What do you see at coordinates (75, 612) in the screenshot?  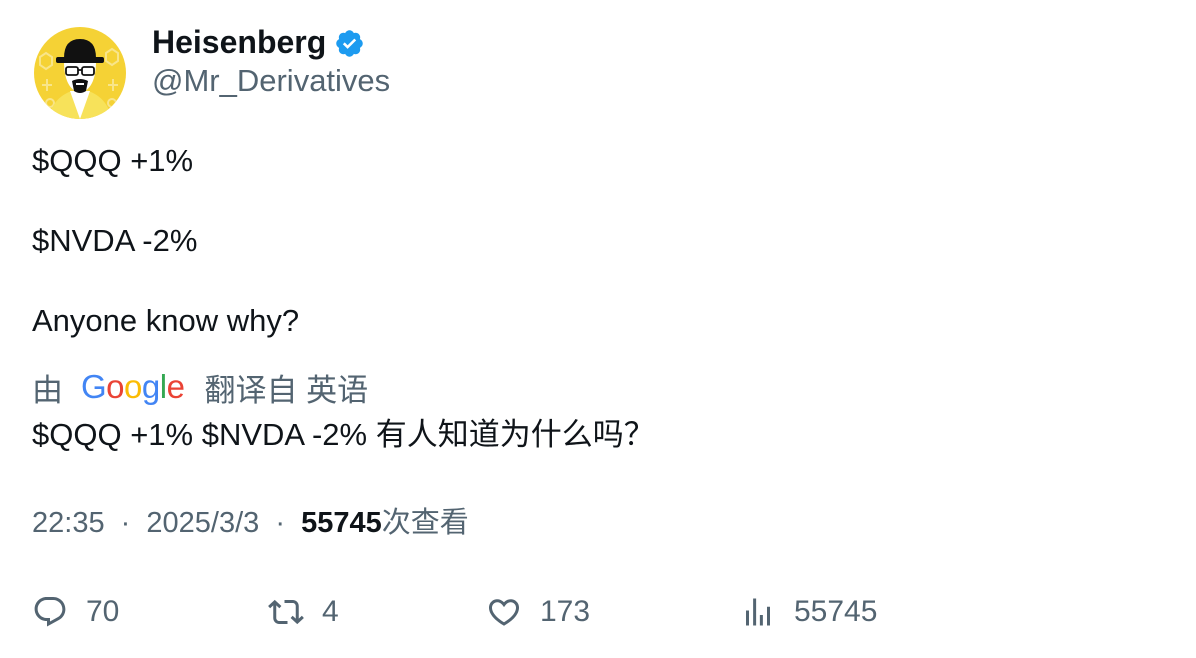 I see `reply-button: 70` at bounding box center [75, 612].